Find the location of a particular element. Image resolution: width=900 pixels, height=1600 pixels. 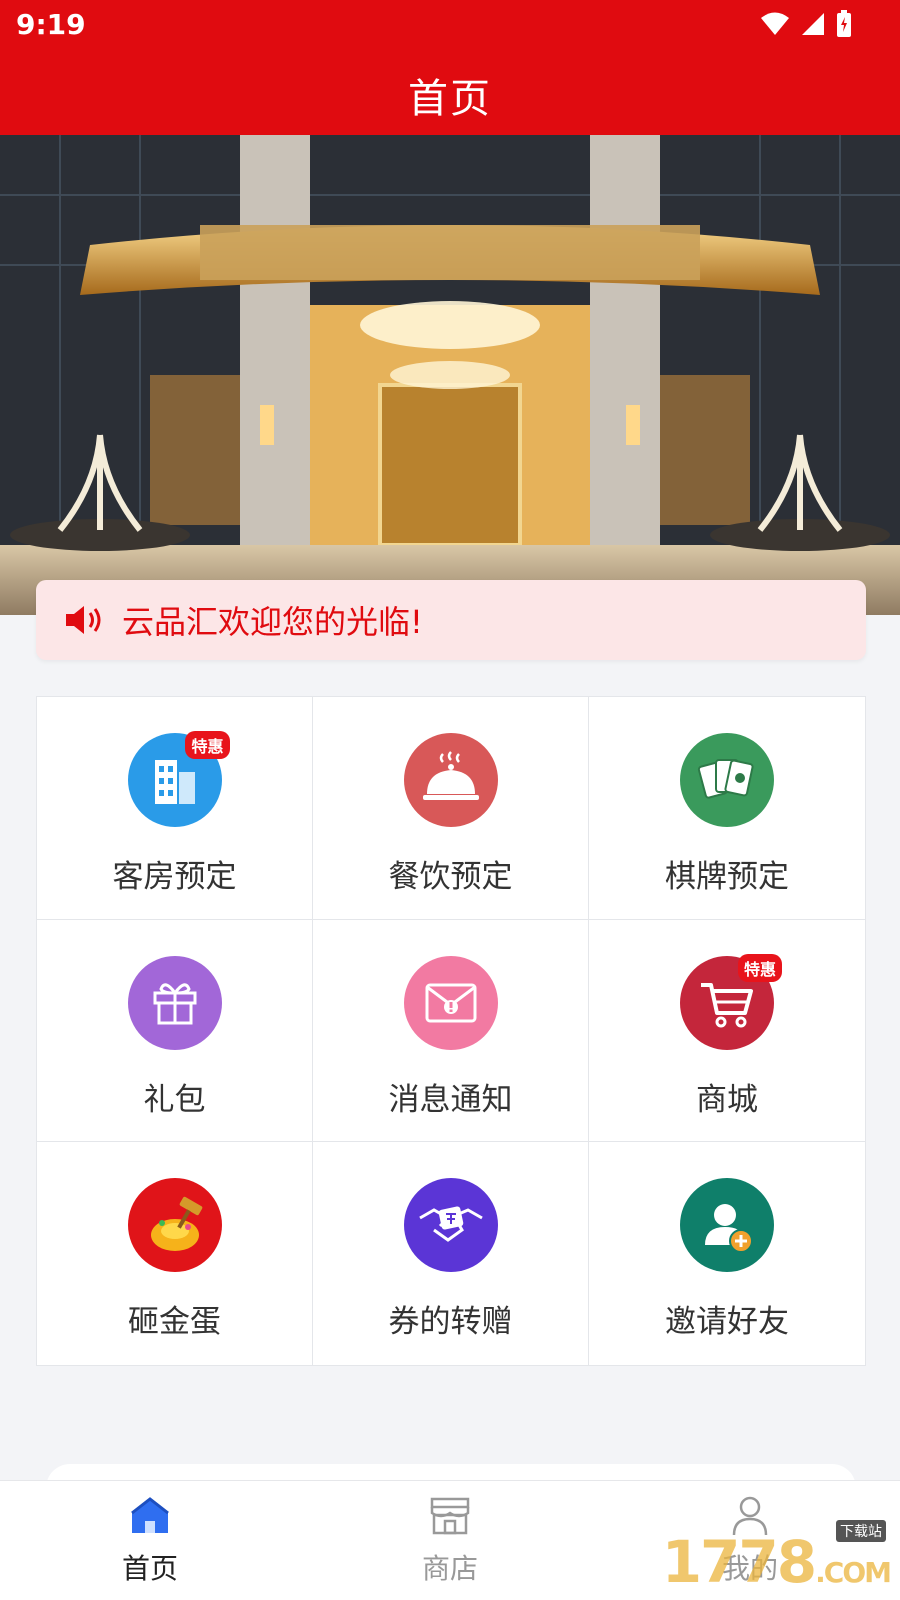

grid-item-gift-pack: 礼包 is located at coordinates (175, 1031).